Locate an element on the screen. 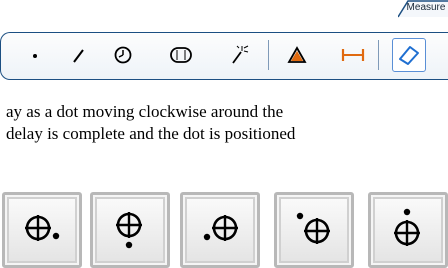  point-tool-button is located at coordinates (35, 55).